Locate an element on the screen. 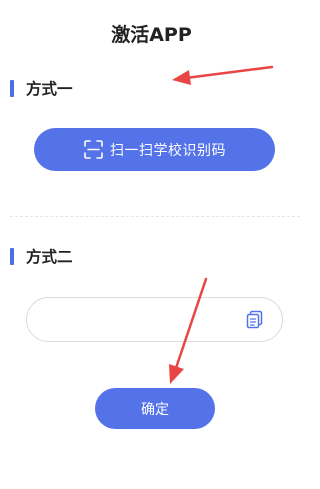 Image resolution: width=320 pixels, height=489 pixels. section-method-two-label: 方式二 is located at coordinates (49, 257).